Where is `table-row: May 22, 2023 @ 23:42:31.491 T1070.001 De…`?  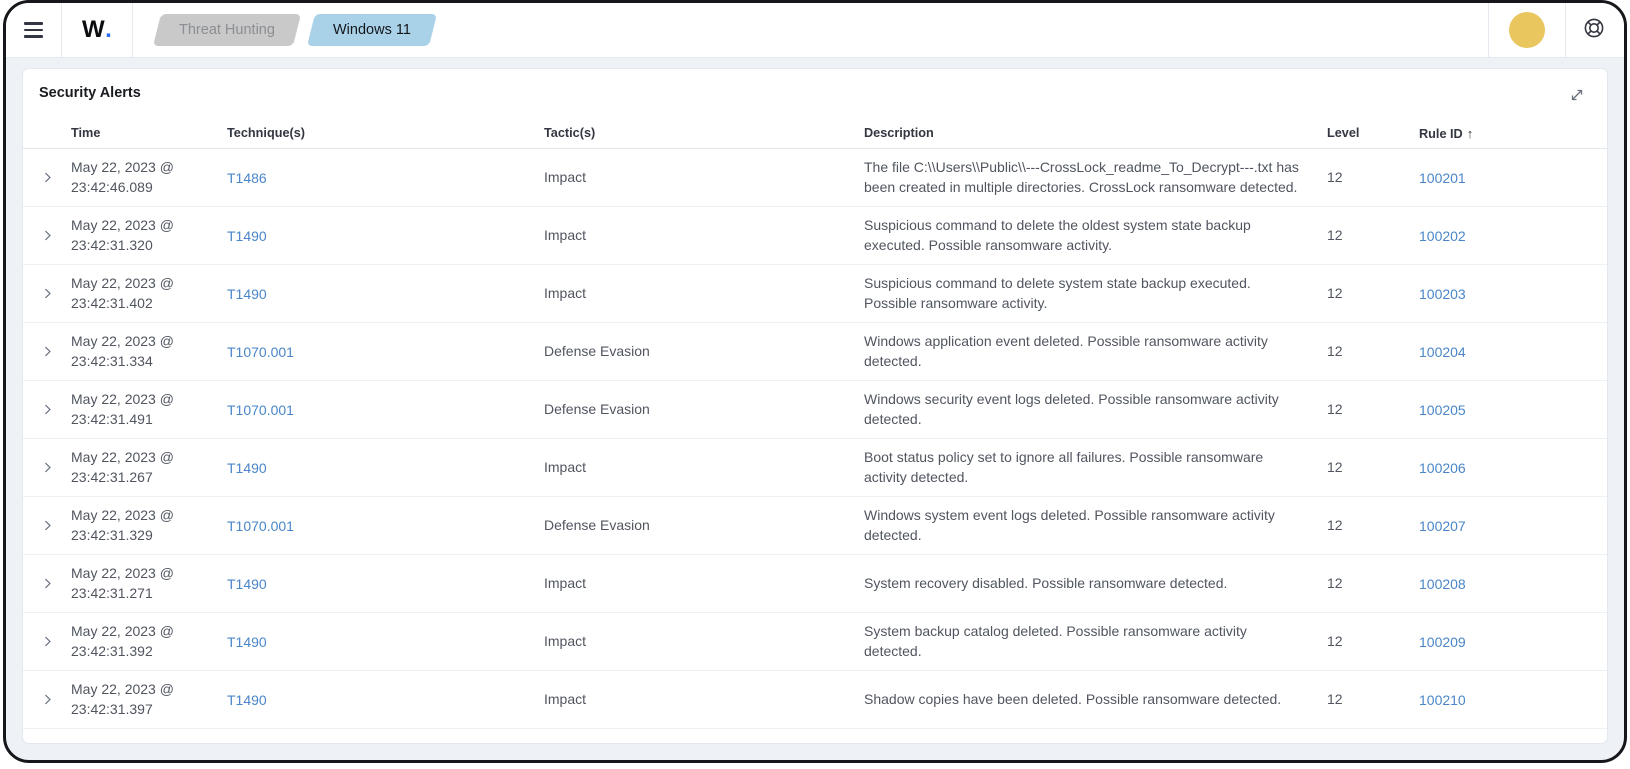
table-row: May 22, 2023 @ 23:42:31.491 T1070.001 De… is located at coordinates (815, 410).